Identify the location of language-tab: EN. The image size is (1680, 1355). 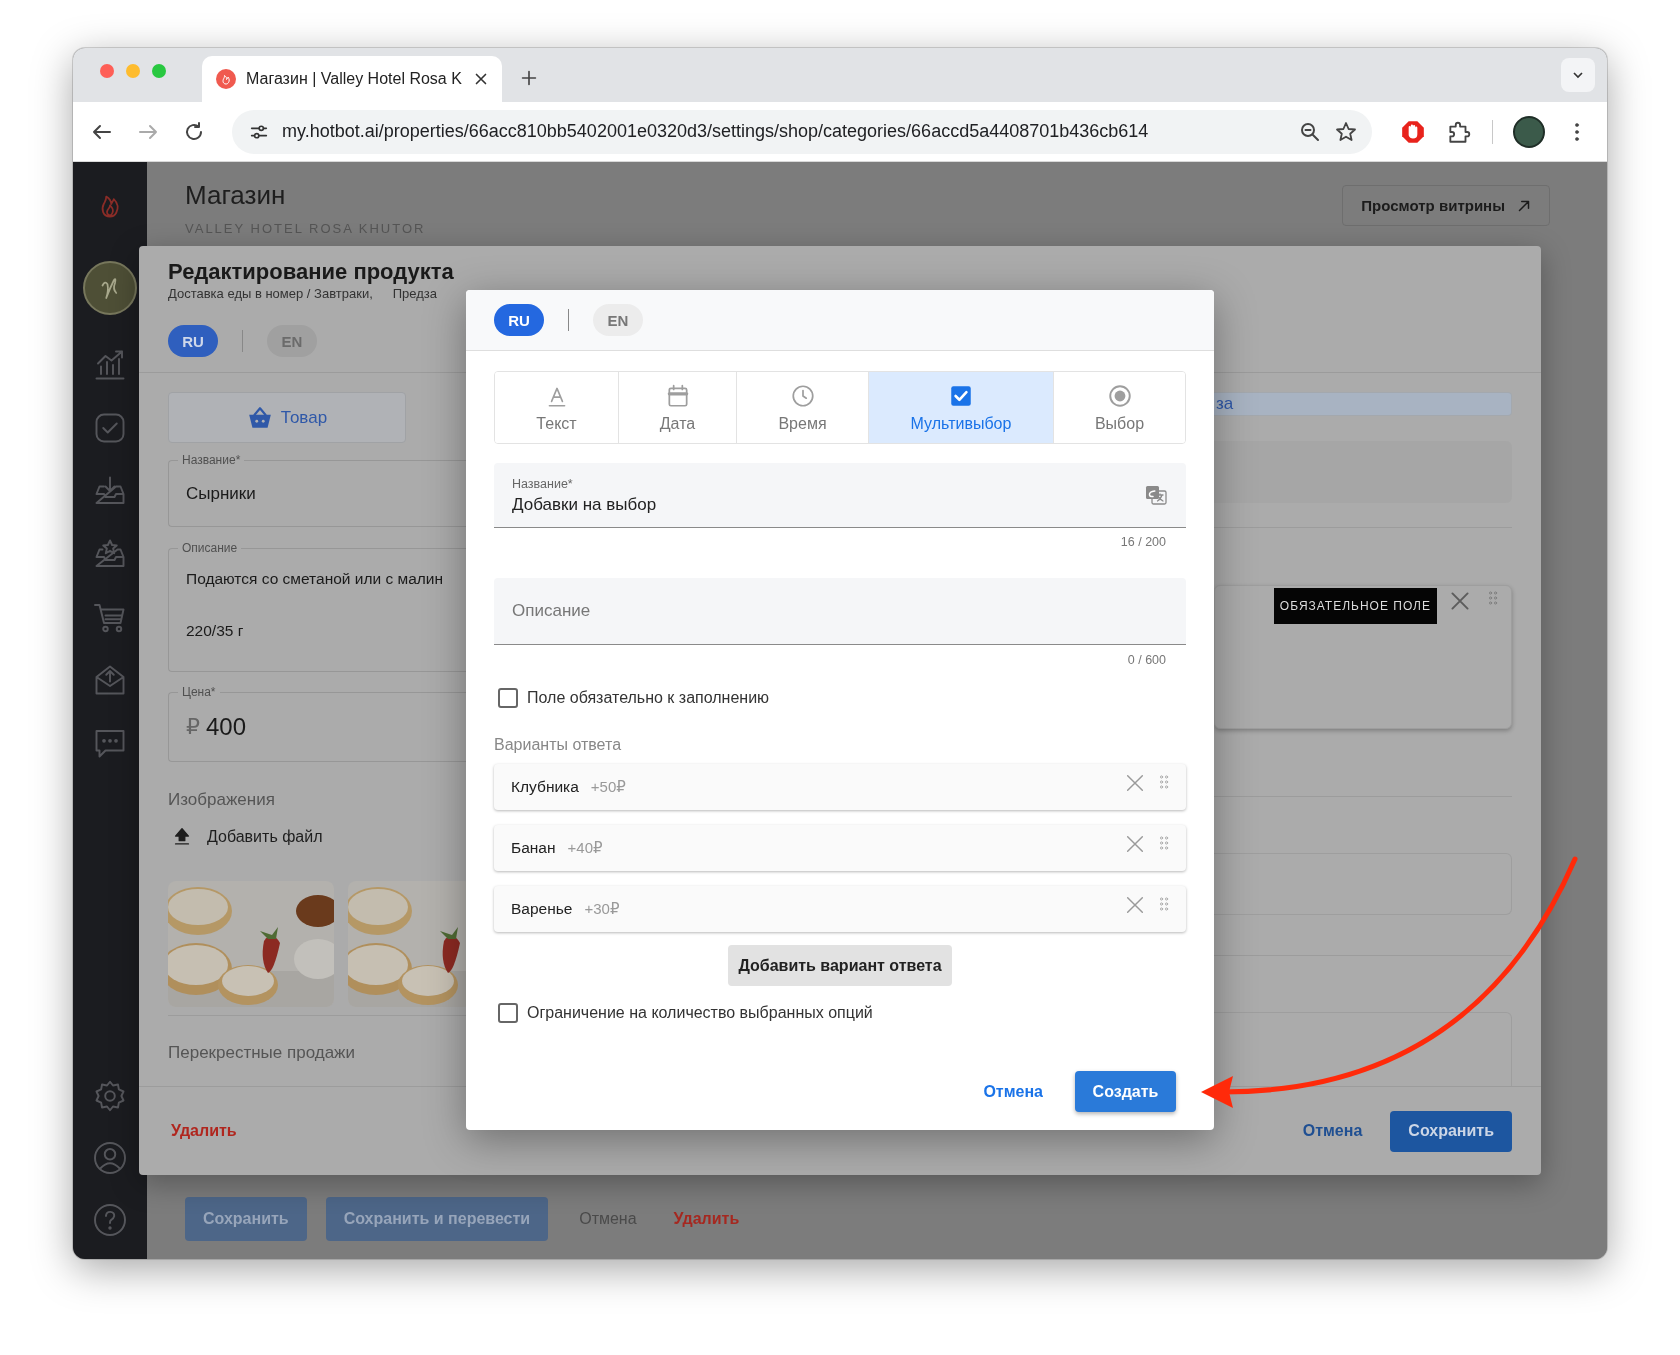
(618, 320).